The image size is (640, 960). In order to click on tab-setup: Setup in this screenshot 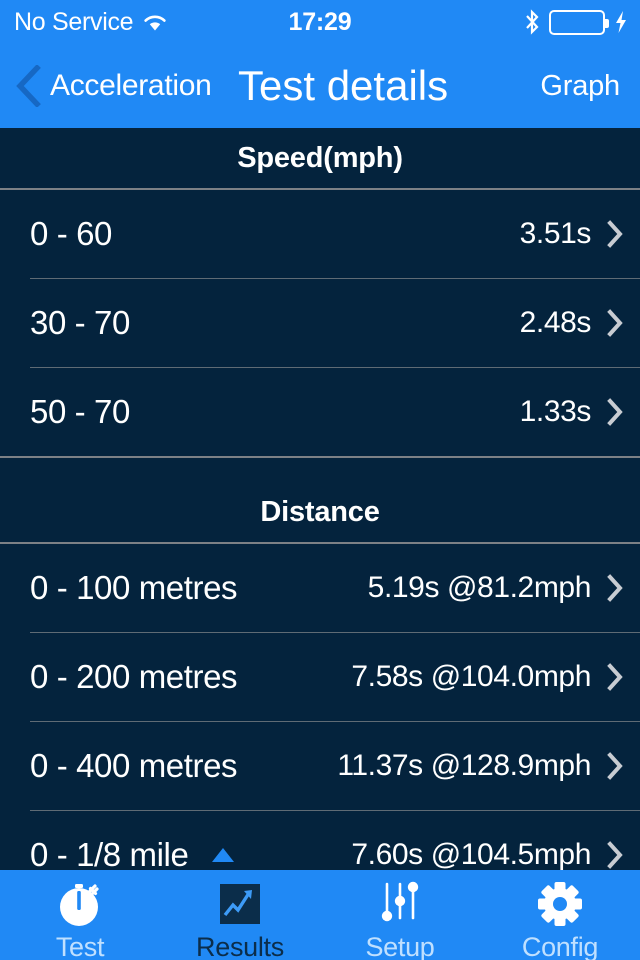, I will do `click(400, 915)`.